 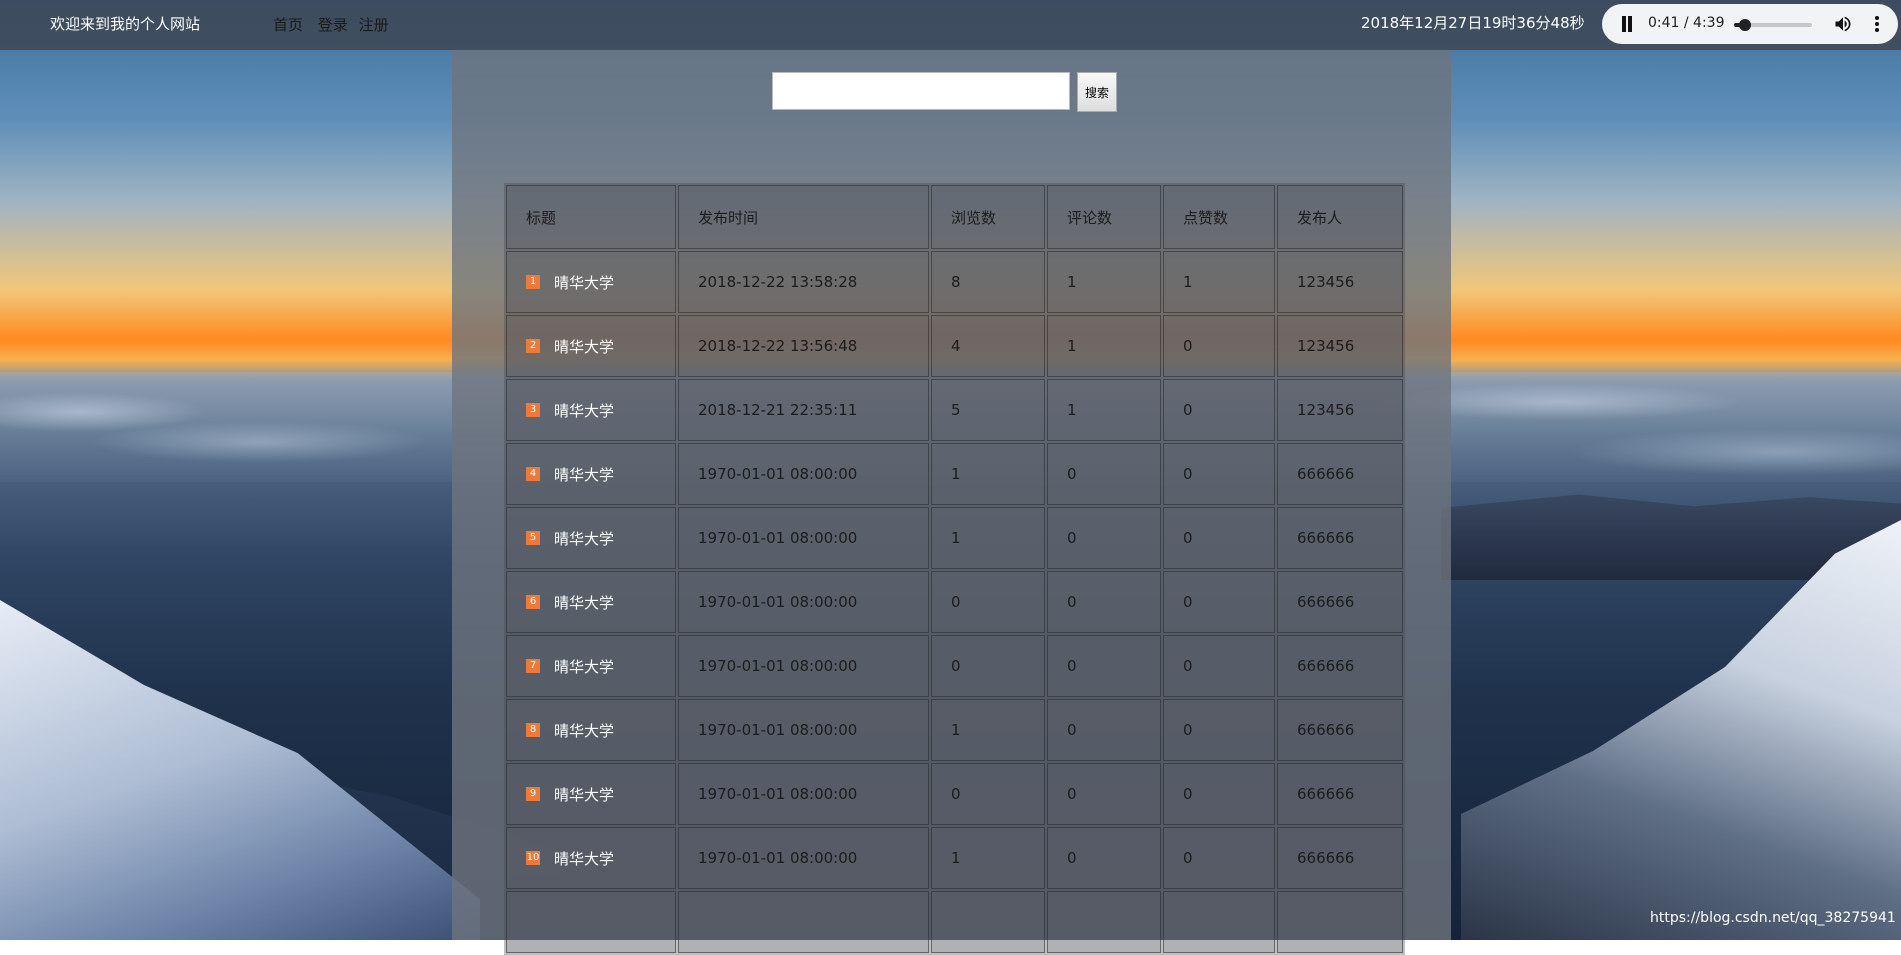 What do you see at coordinates (803, 346) in the screenshot?
I see `cell-time: 2018-12-22 13:56:48` at bounding box center [803, 346].